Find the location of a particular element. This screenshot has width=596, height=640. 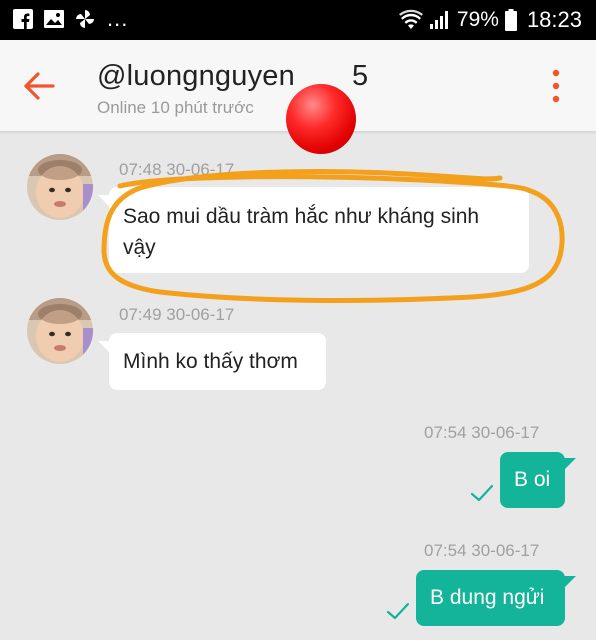

contact-name-suffix: 5 is located at coordinates (360, 76).